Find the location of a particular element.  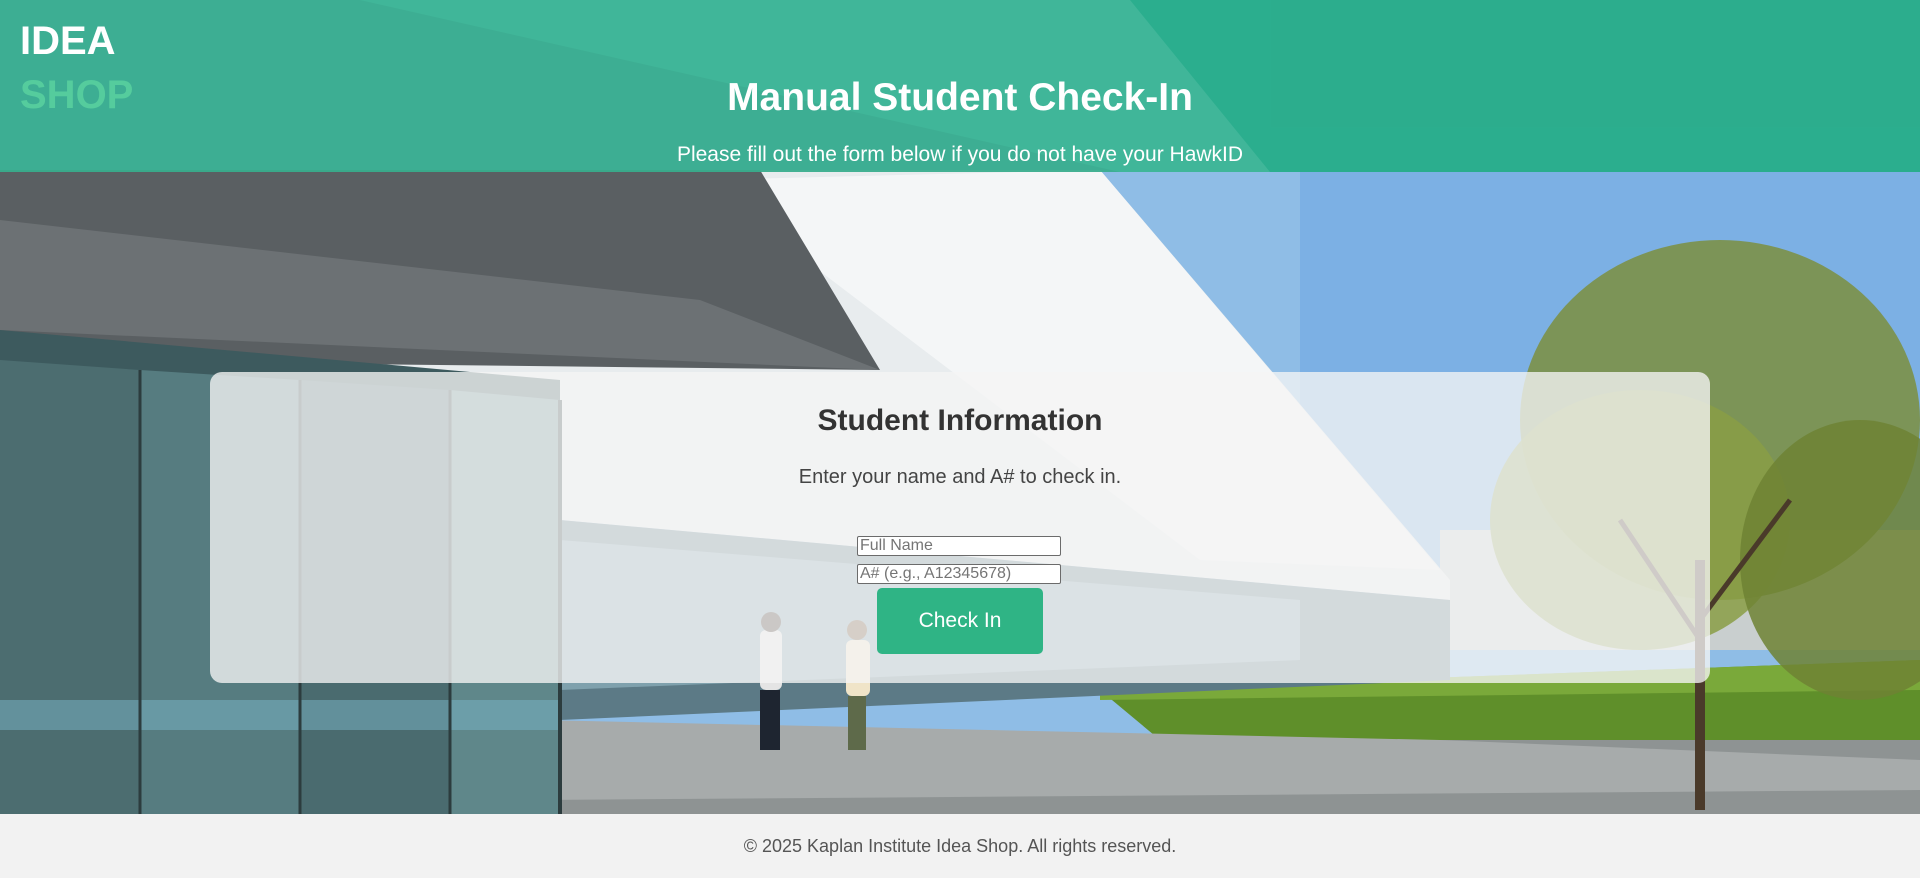

full-name-input is located at coordinates (959, 546).